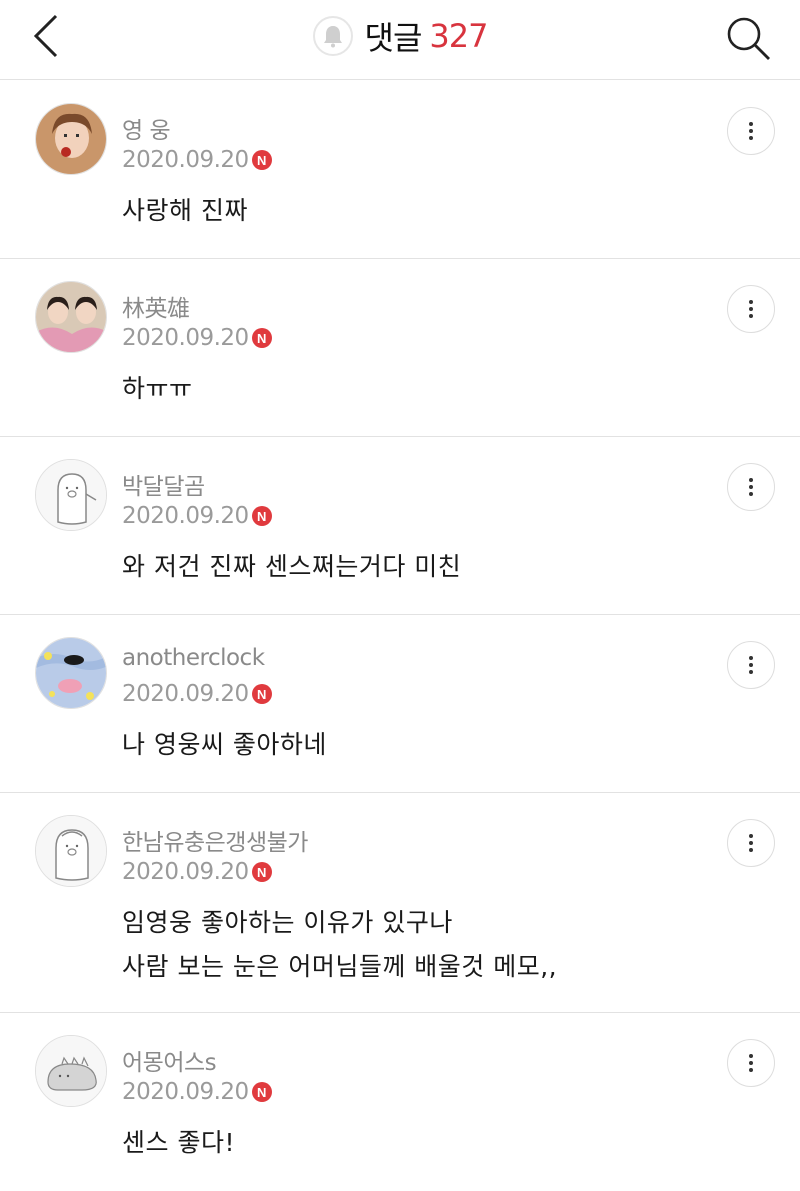  I want to click on comment-item: 영 웅 2020.09.20 N 사랑해 진짜, so click(400, 170).